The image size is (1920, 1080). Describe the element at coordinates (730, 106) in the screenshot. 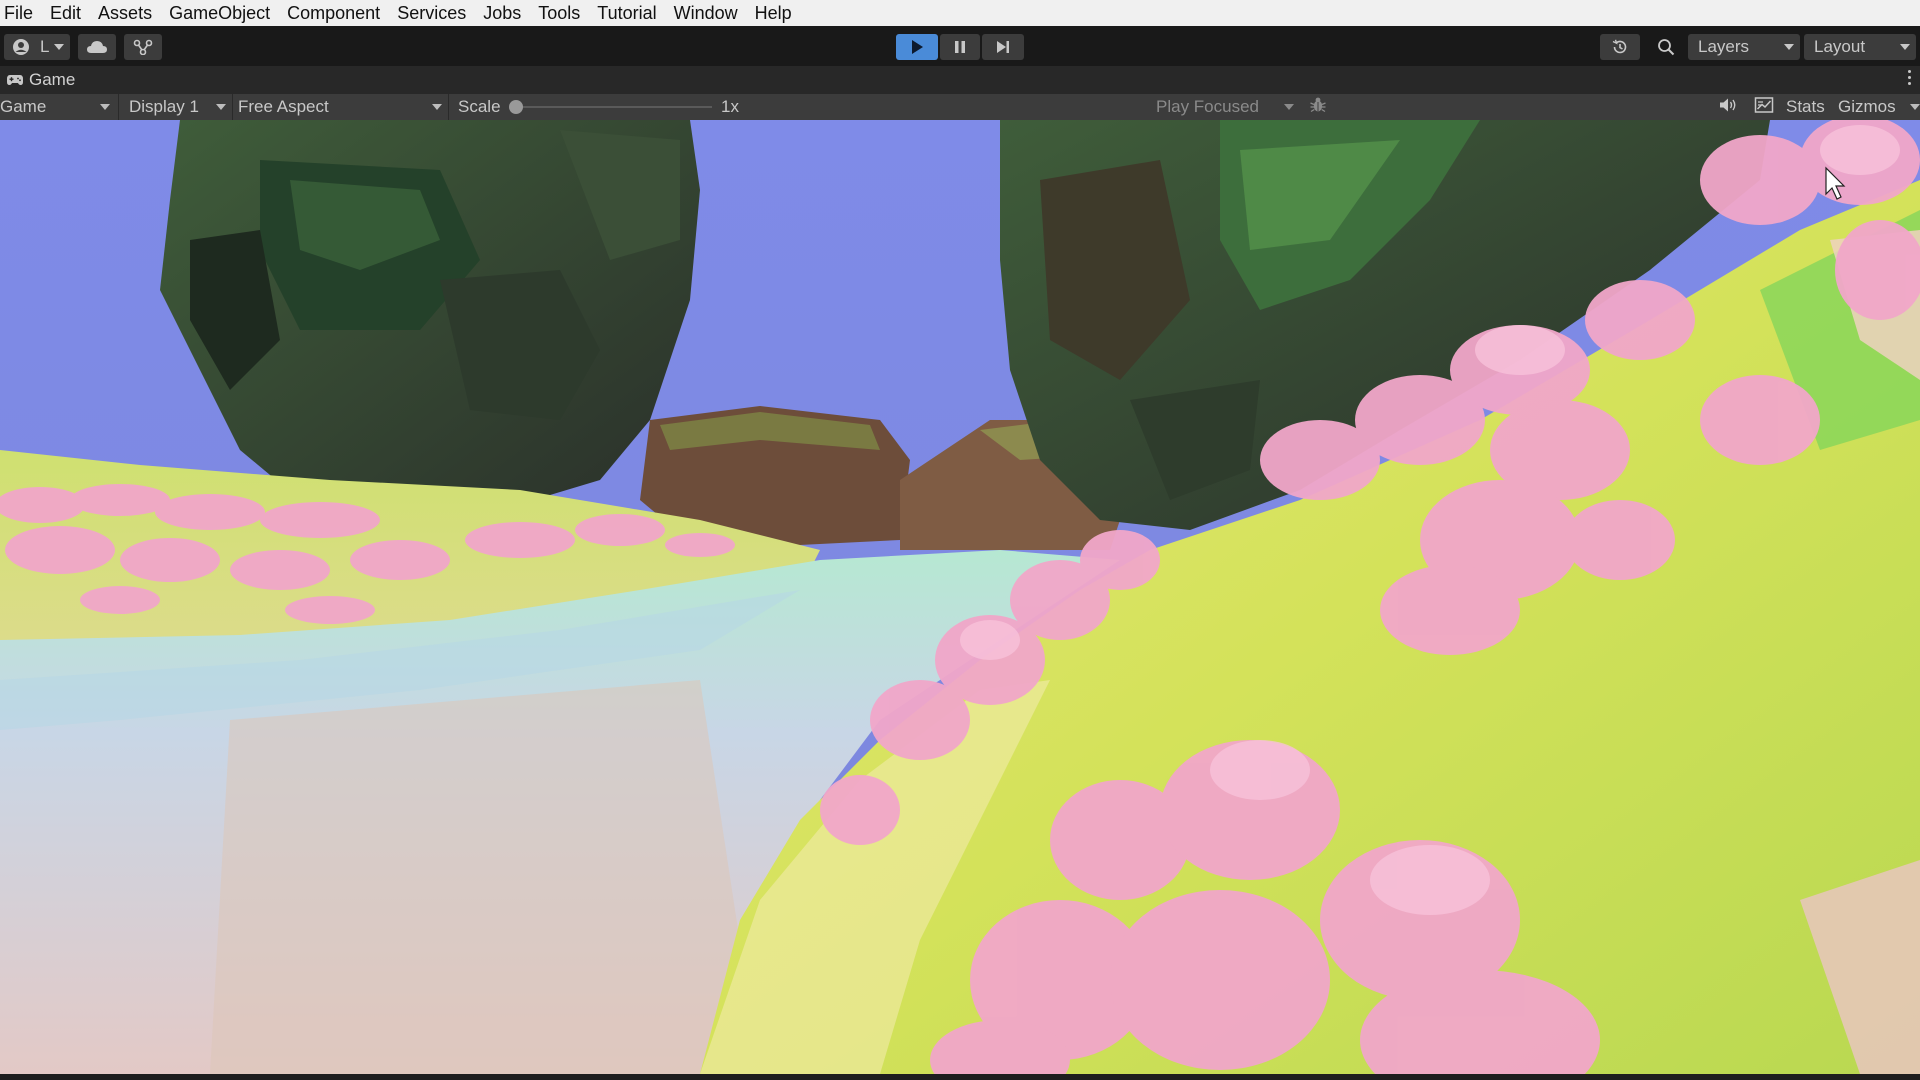

I see `scale-value: 1x` at that location.